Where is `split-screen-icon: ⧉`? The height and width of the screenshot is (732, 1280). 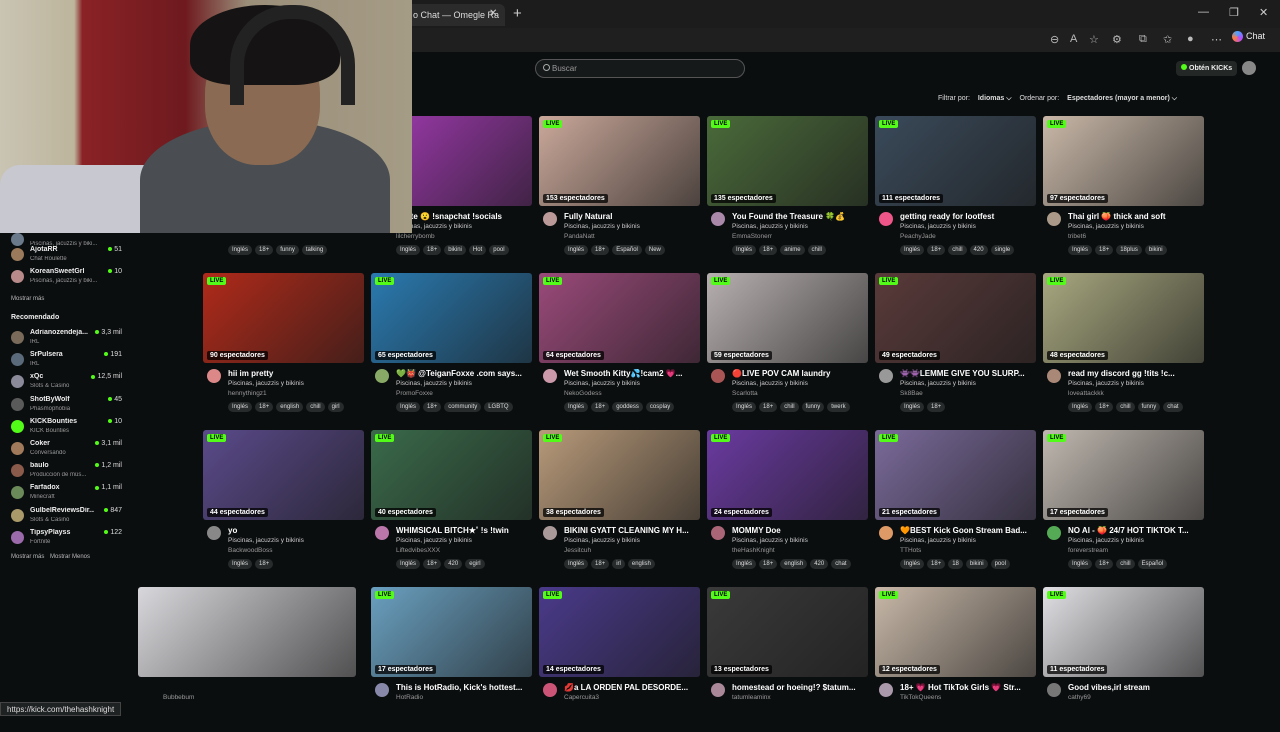 split-screen-icon: ⧉ is located at coordinates (1143, 39).